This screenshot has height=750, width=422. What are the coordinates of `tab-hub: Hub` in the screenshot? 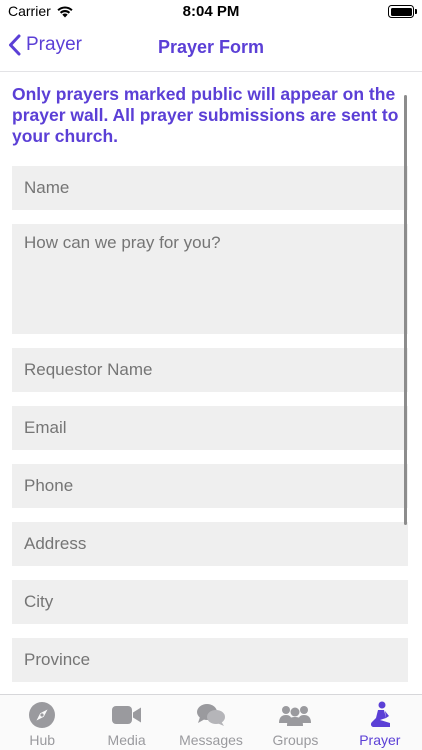 It's located at (42, 722).